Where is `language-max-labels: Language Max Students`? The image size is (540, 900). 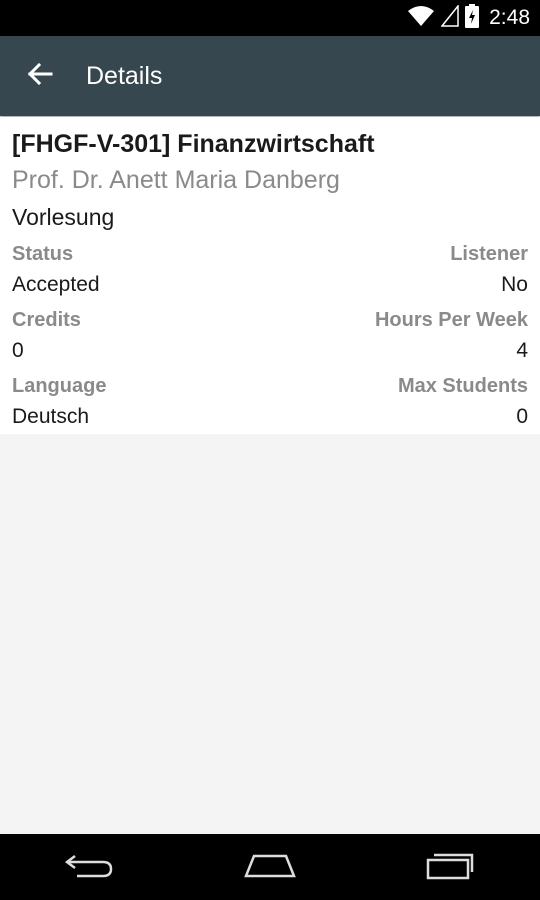
language-max-labels: Language Max Students is located at coordinates (270, 386).